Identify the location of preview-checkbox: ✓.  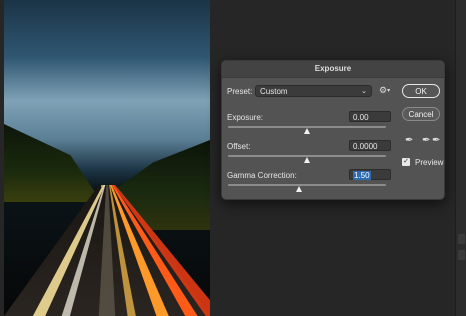
(406, 162).